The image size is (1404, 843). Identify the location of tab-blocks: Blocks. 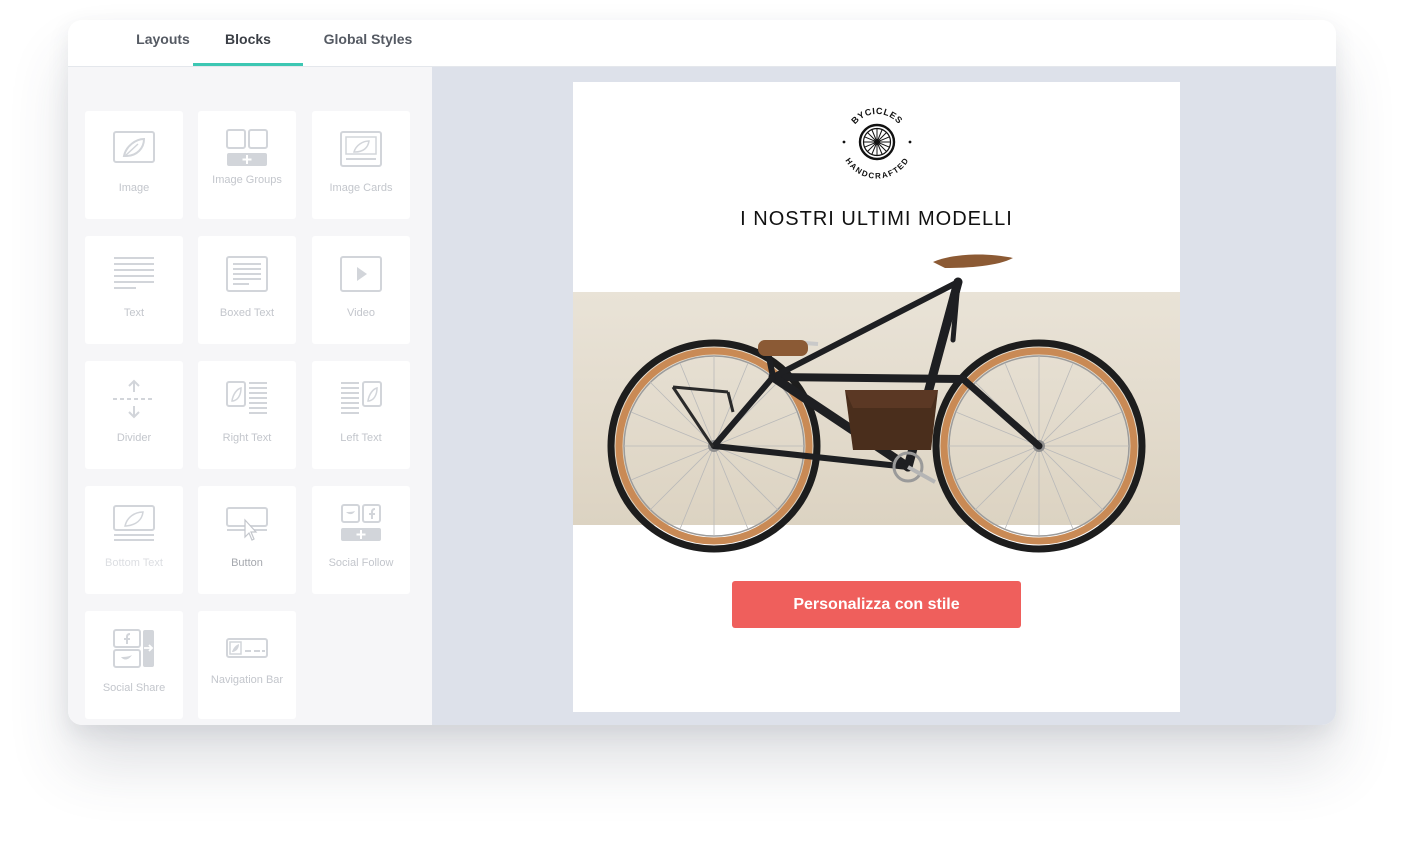
(248, 43).